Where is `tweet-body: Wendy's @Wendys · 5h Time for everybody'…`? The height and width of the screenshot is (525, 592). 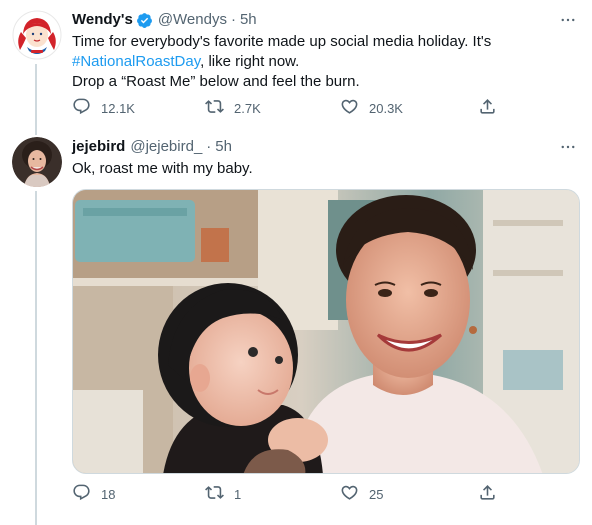 tweet-body: Wendy's @Wendys · 5h Time for everybody'… is located at coordinates (325, 51).